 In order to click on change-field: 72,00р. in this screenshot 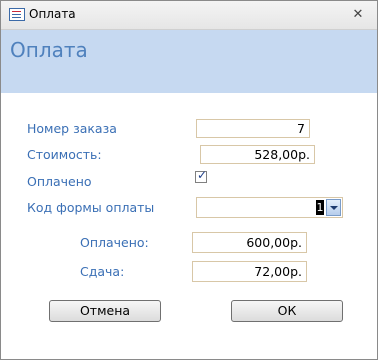, I will do `click(249, 271)`.